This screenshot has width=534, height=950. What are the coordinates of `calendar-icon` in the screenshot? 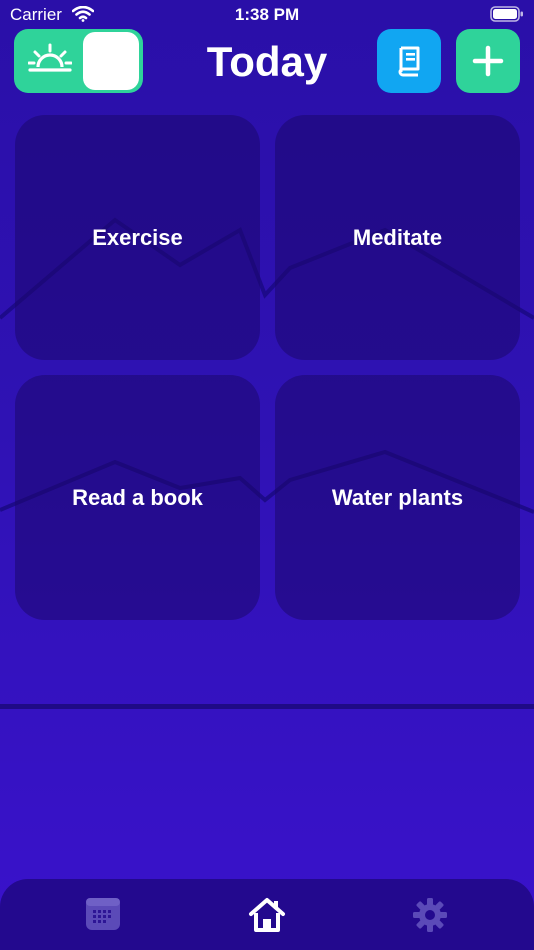 It's located at (103, 914).